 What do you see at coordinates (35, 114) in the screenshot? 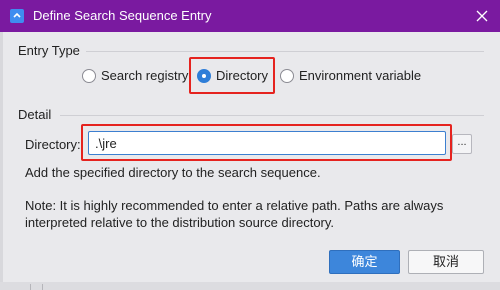
I see `detail-label: Detail` at bounding box center [35, 114].